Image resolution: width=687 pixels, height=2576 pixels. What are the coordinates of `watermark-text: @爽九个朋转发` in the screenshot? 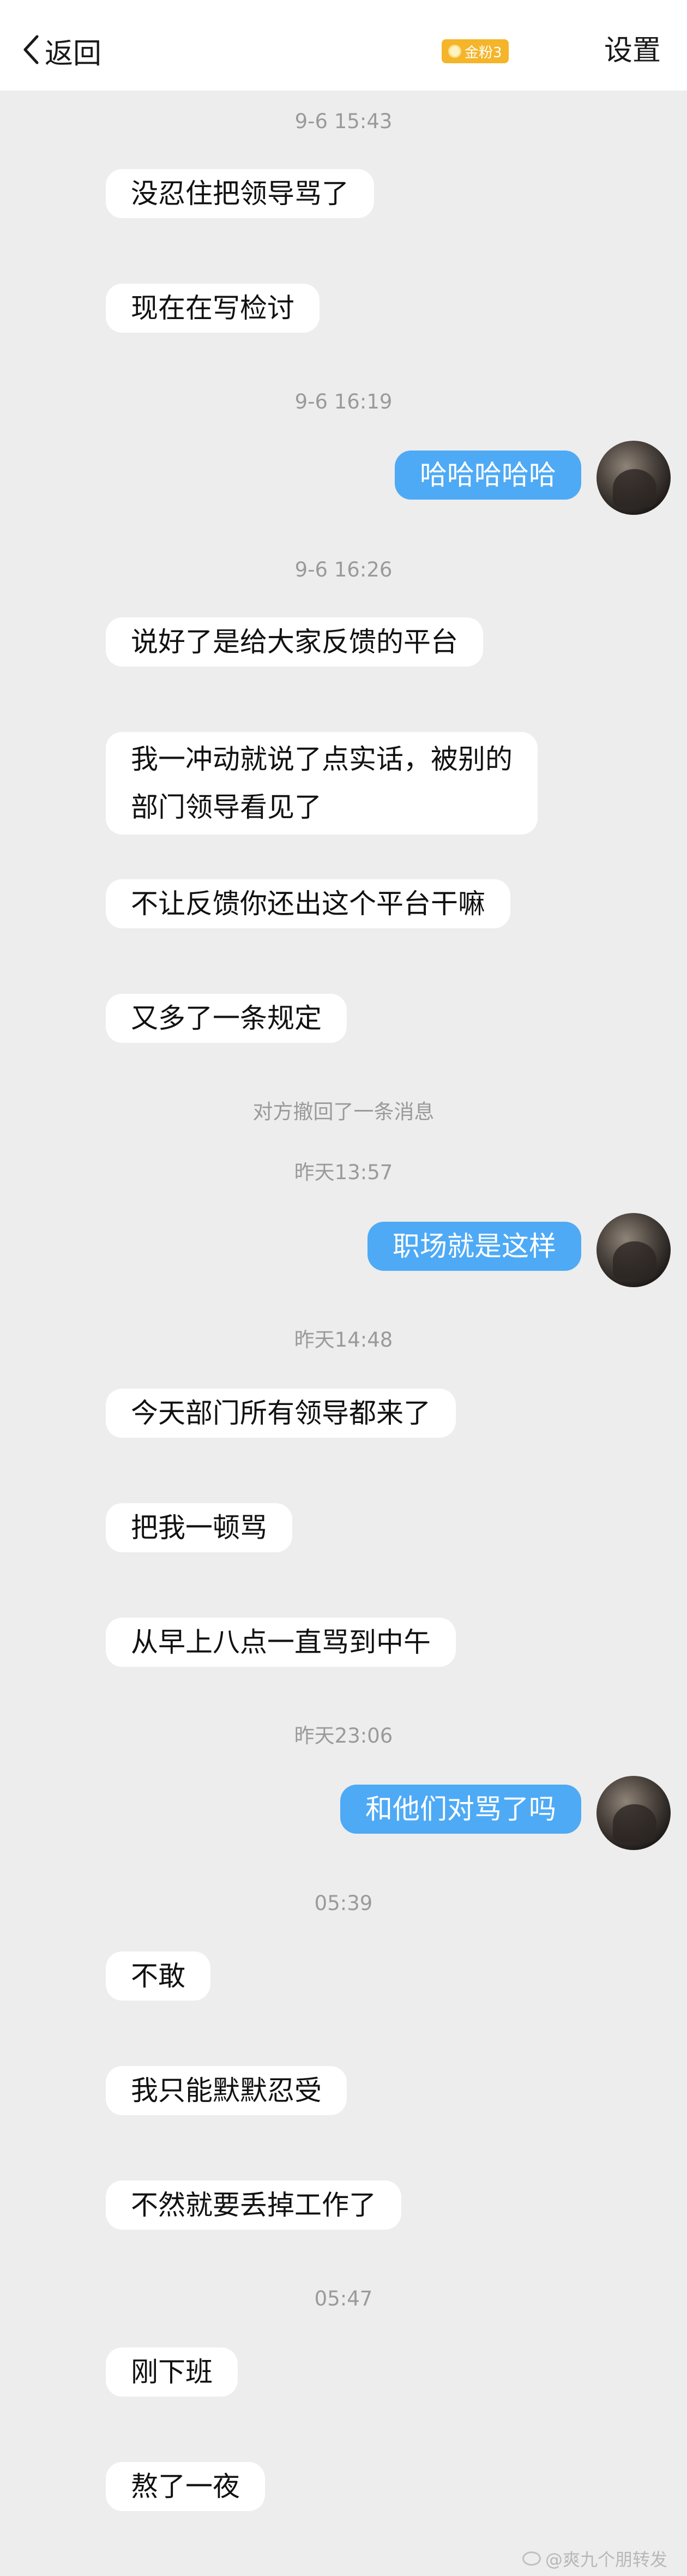 It's located at (606, 2560).